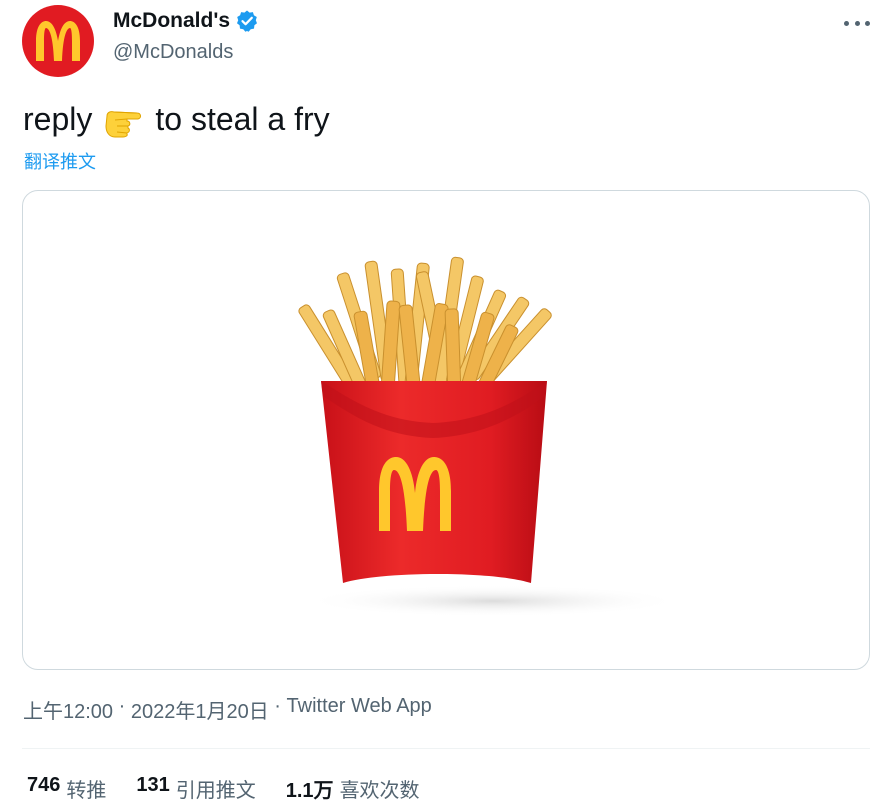 The width and height of the screenshot is (890, 808). I want to click on retweets-count: 746, so click(44, 785).